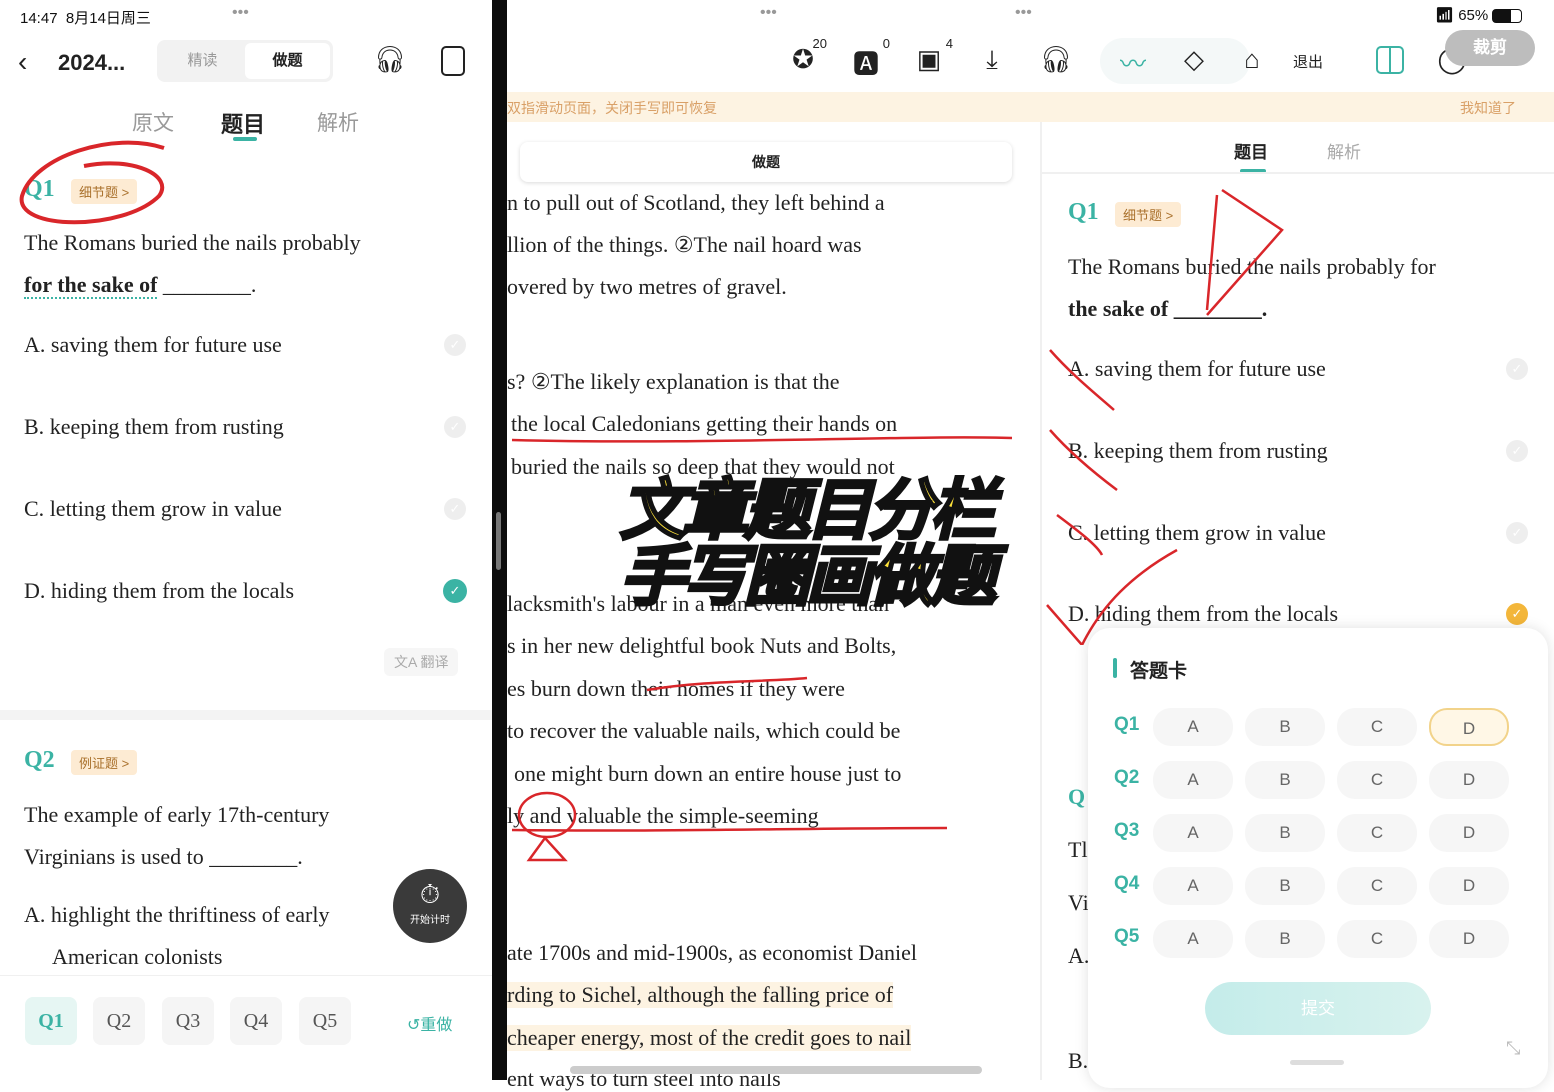  Describe the element at coordinates (1127, 777) in the screenshot. I see `answer-row-label: Q2` at that location.